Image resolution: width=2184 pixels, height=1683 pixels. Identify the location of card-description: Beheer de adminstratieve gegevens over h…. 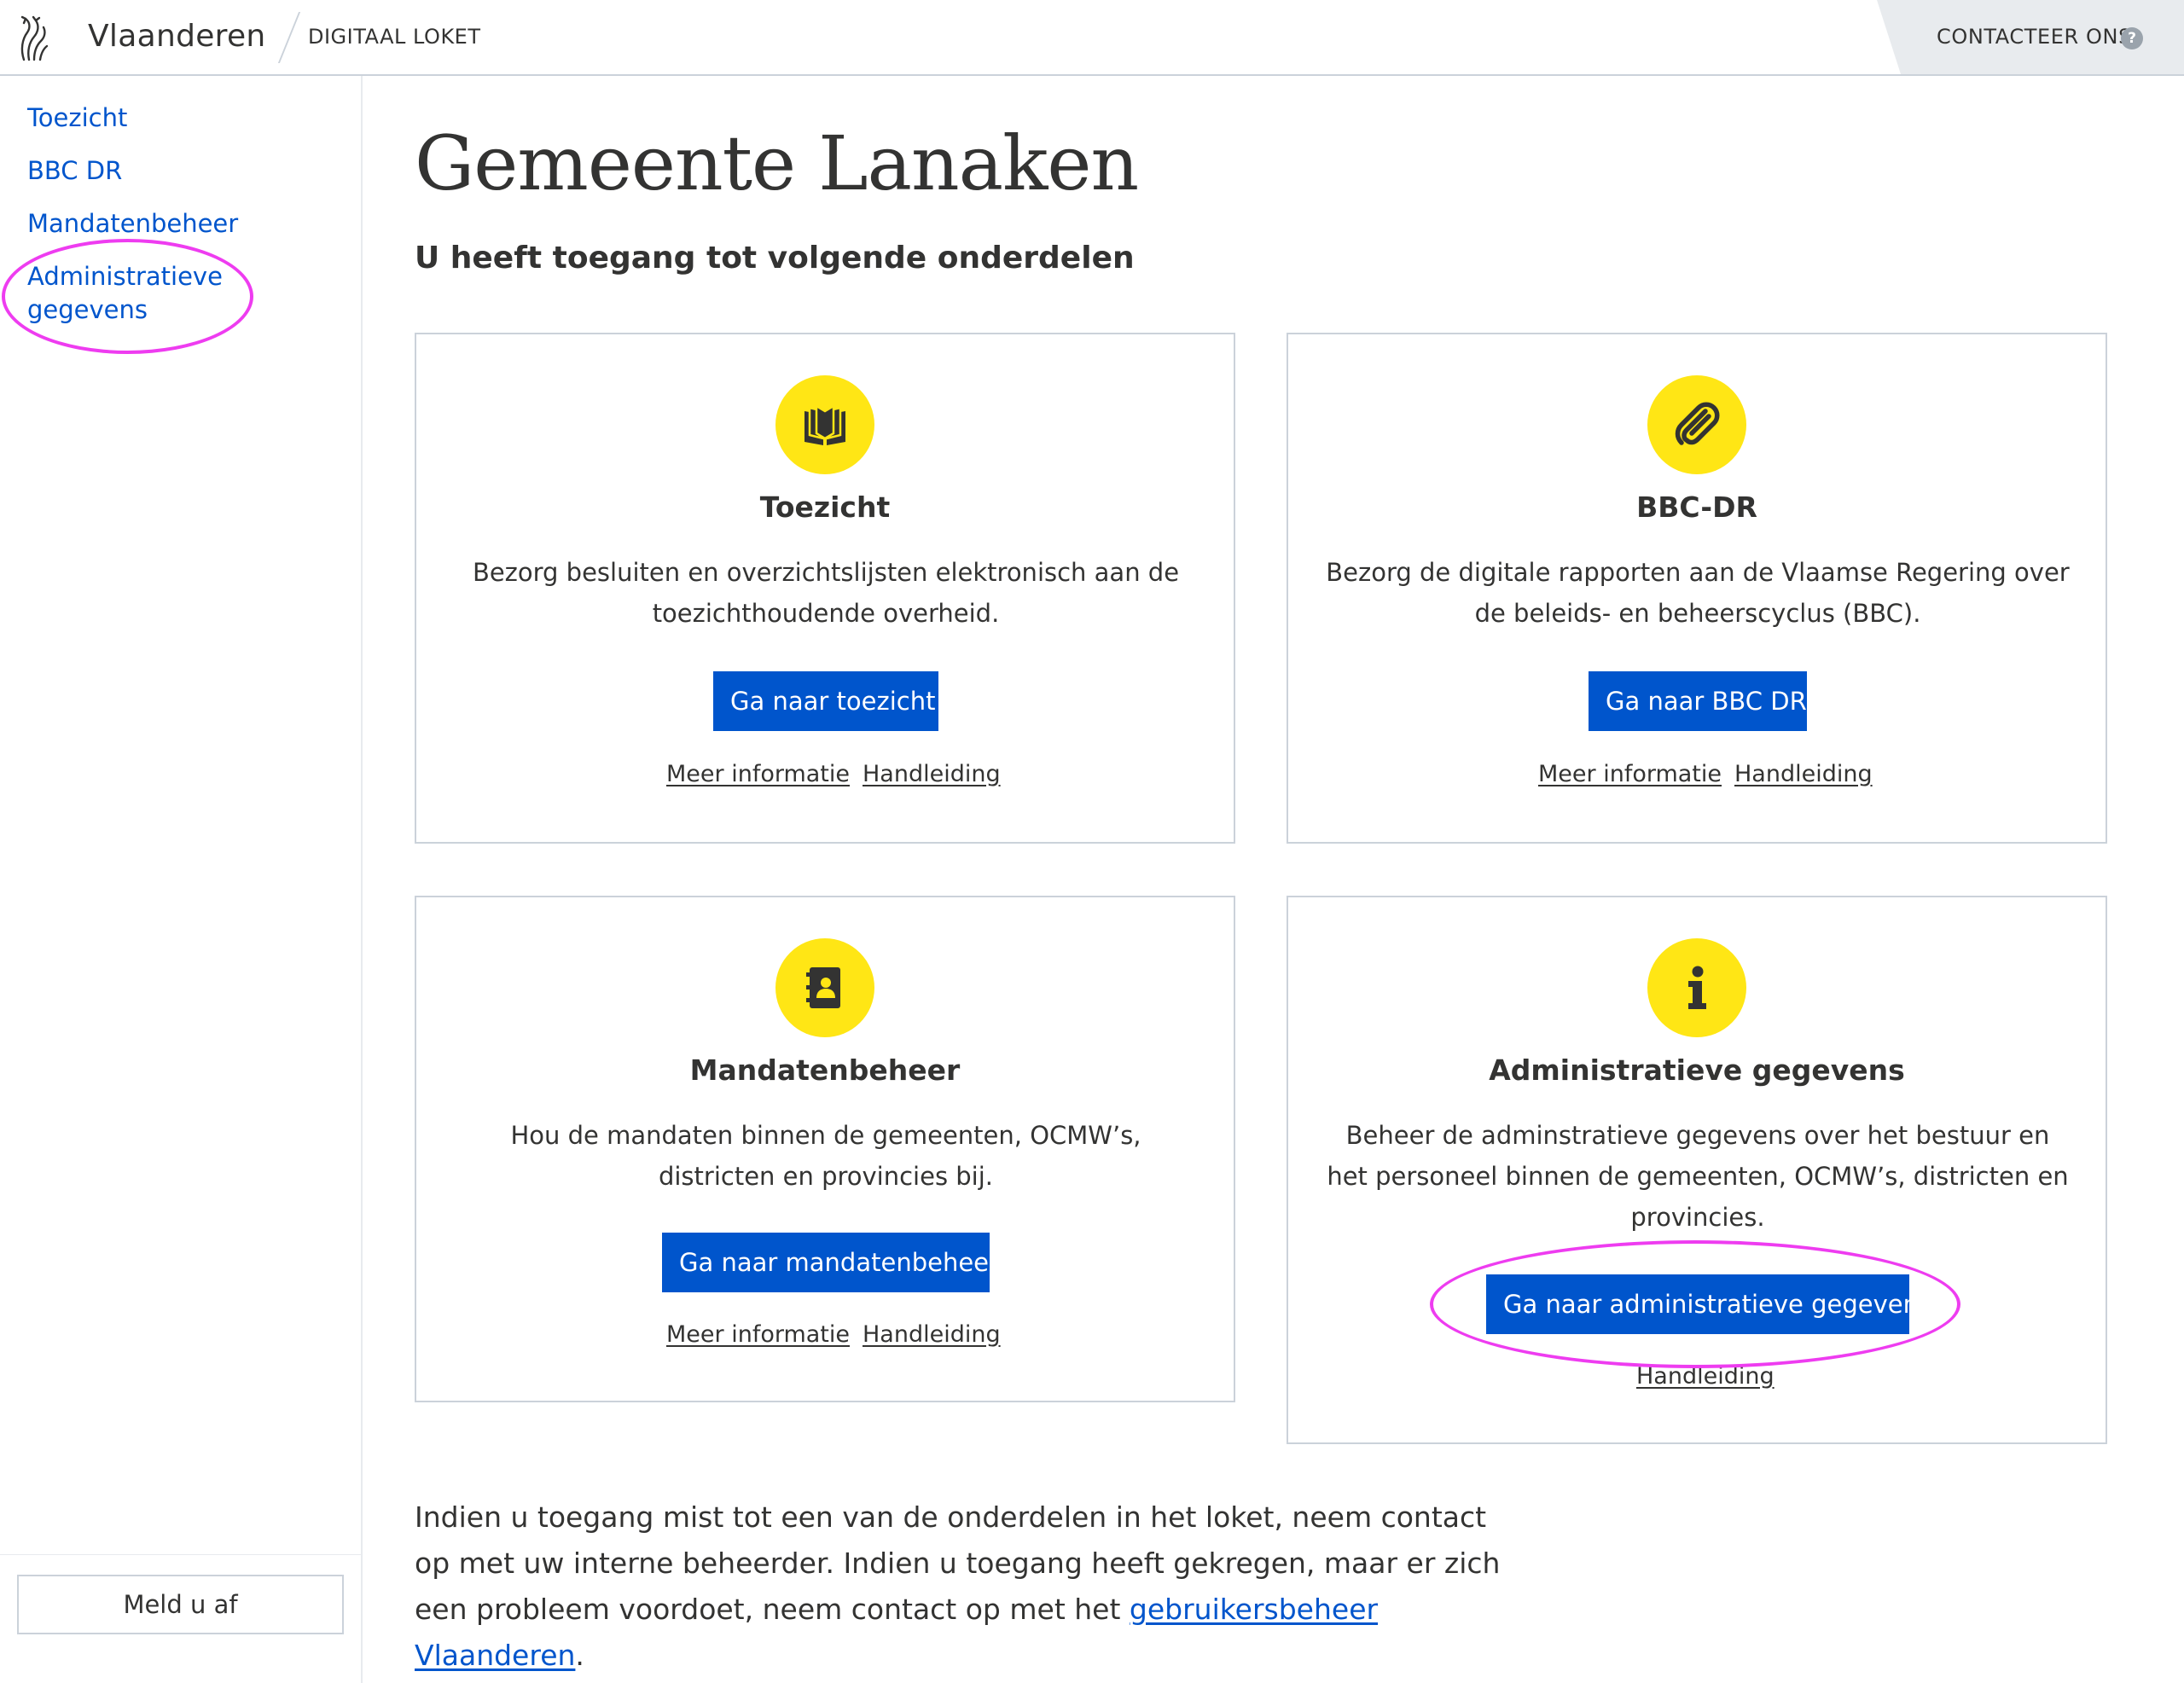
(1698, 1176).